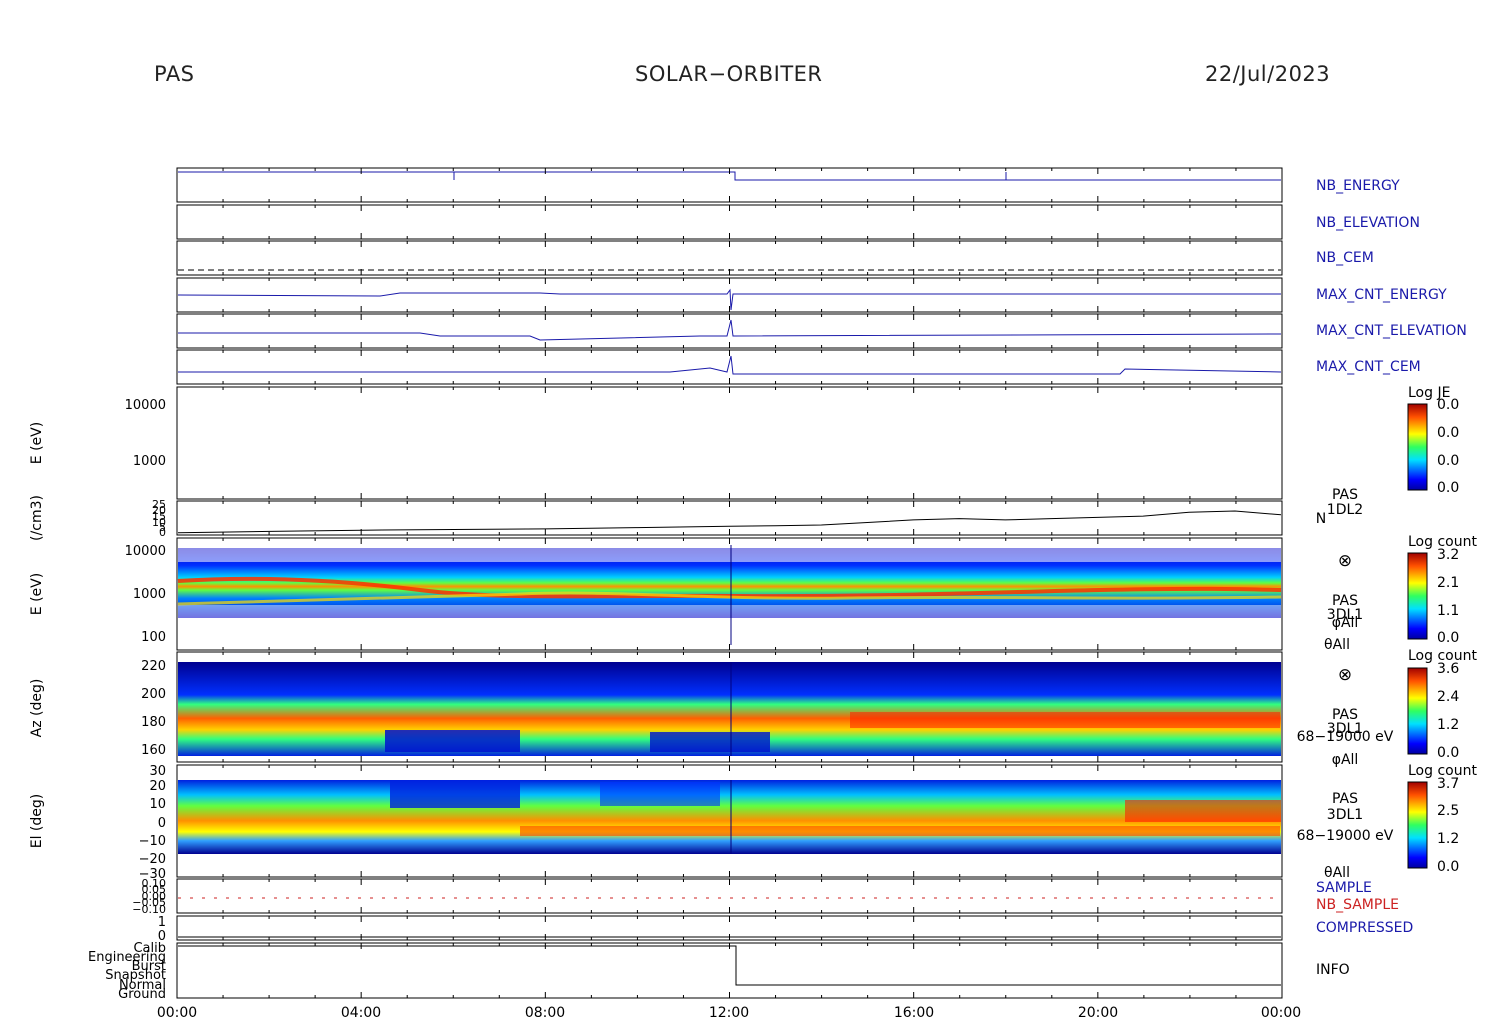 This screenshot has width=1512, height=1020. Describe the element at coordinates (545, 1012) in the screenshot. I see `x-tick-label-2: 08:00` at that location.